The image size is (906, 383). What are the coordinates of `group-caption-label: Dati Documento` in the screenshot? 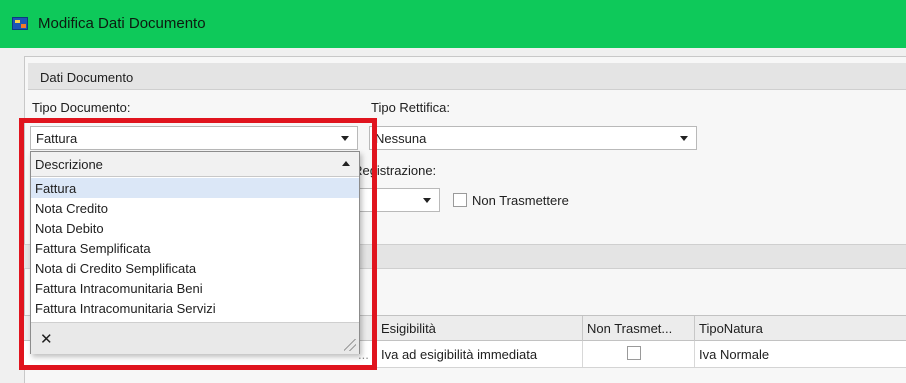 It's located at (87, 77).